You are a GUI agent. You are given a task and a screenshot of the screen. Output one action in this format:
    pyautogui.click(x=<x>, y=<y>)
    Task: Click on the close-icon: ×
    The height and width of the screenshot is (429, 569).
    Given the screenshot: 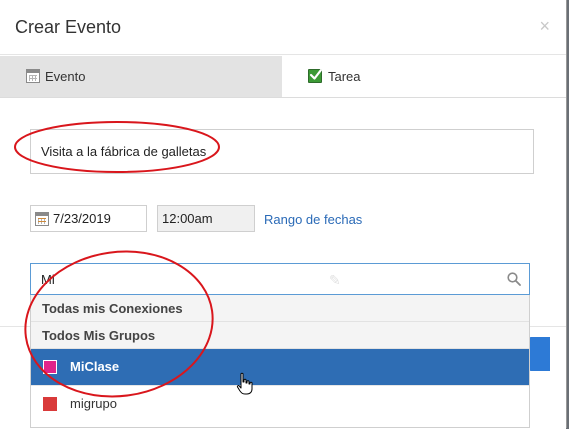 What is the action you would take?
    pyautogui.click(x=544, y=26)
    